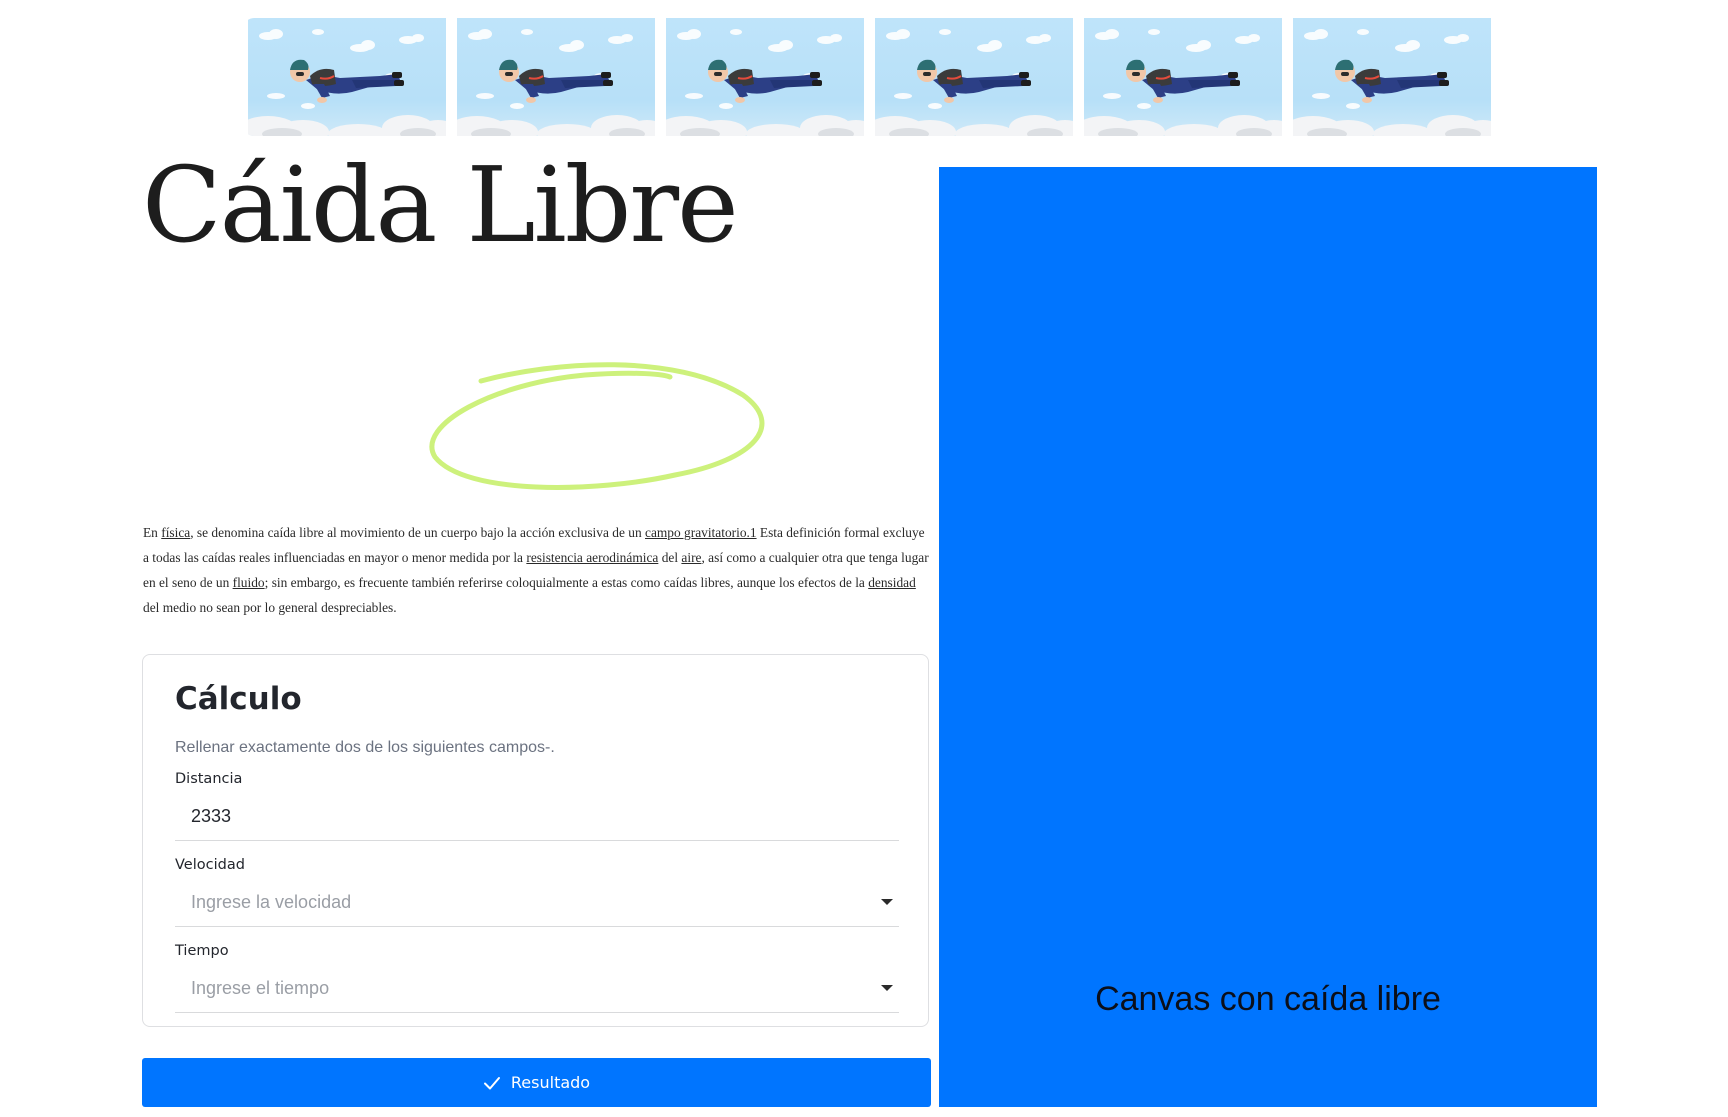  Describe the element at coordinates (249, 582) in the screenshot. I see `link-fluido: fluido` at that location.